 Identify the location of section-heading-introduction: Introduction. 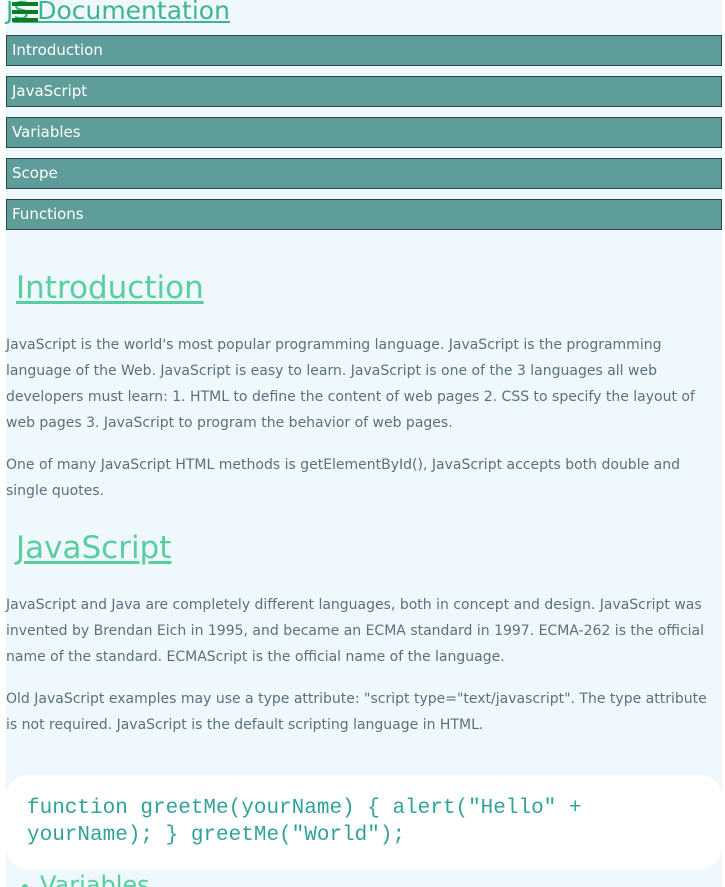
(110, 288).